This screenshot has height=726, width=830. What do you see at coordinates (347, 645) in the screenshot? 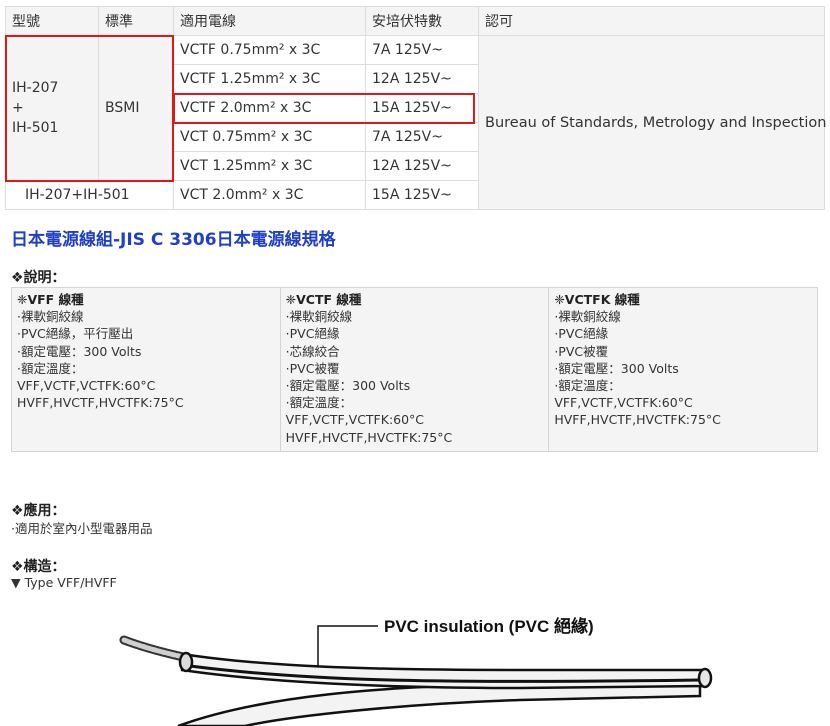
I see `callout-line` at bounding box center [347, 645].